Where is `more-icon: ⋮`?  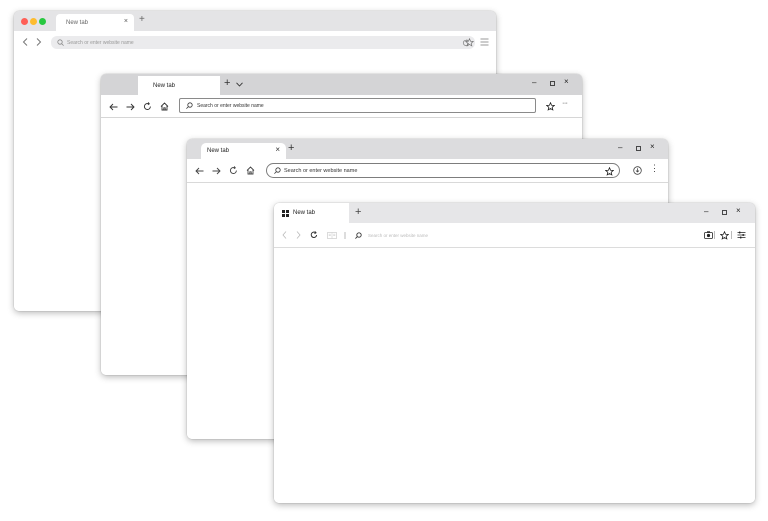 more-icon: ⋮ is located at coordinates (654, 168).